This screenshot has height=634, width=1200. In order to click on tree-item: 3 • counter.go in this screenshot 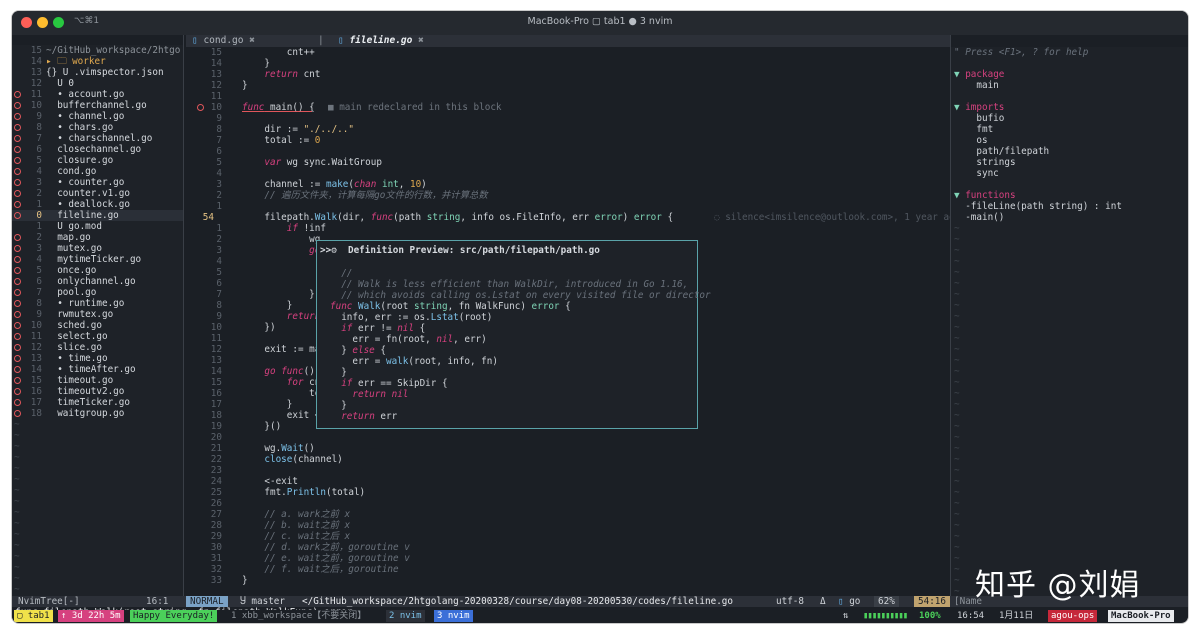, I will do `click(97, 182)`.